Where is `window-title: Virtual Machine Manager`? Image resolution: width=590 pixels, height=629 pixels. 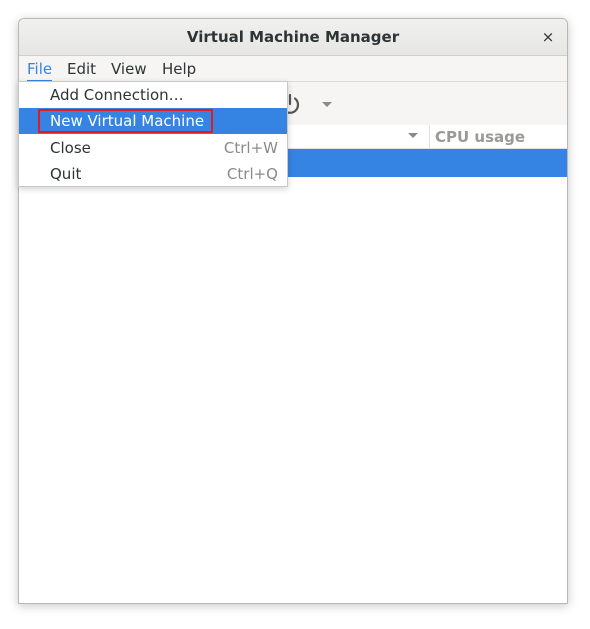
window-title: Virtual Machine Manager is located at coordinates (293, 37).